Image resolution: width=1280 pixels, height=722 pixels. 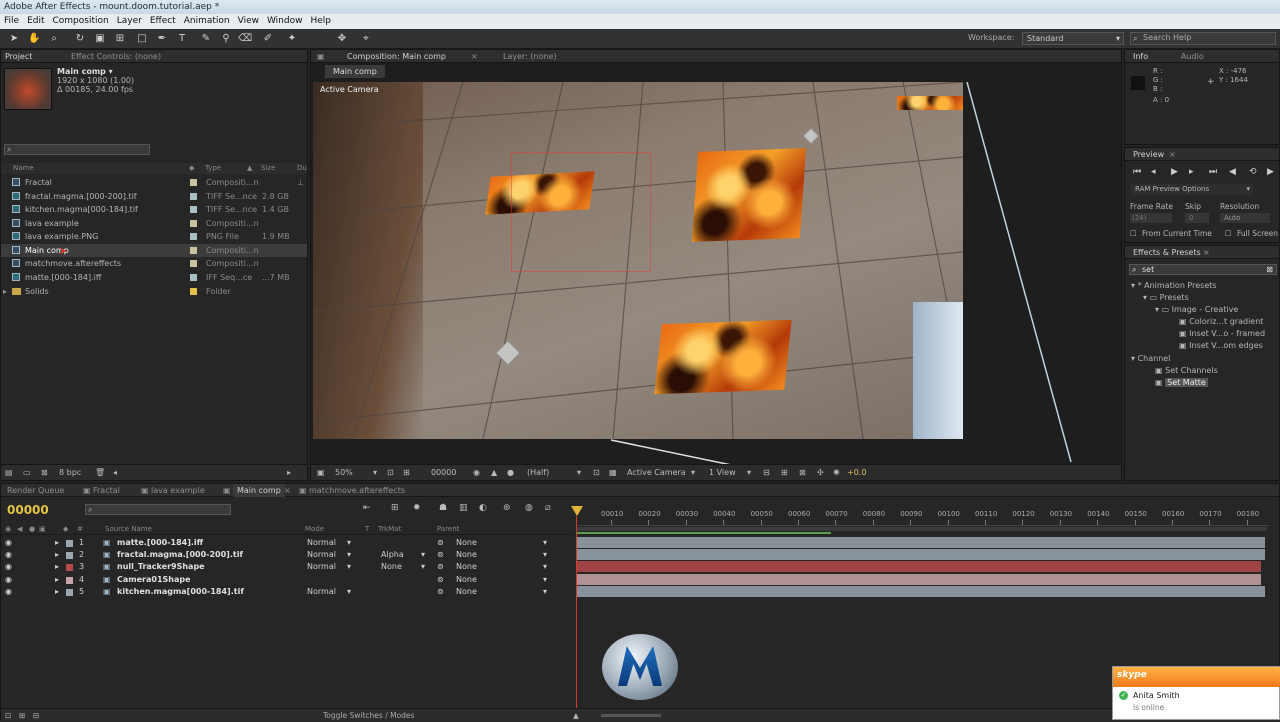 I want to click on tab-layer: Layer: (none), so click(x=530, y=56).